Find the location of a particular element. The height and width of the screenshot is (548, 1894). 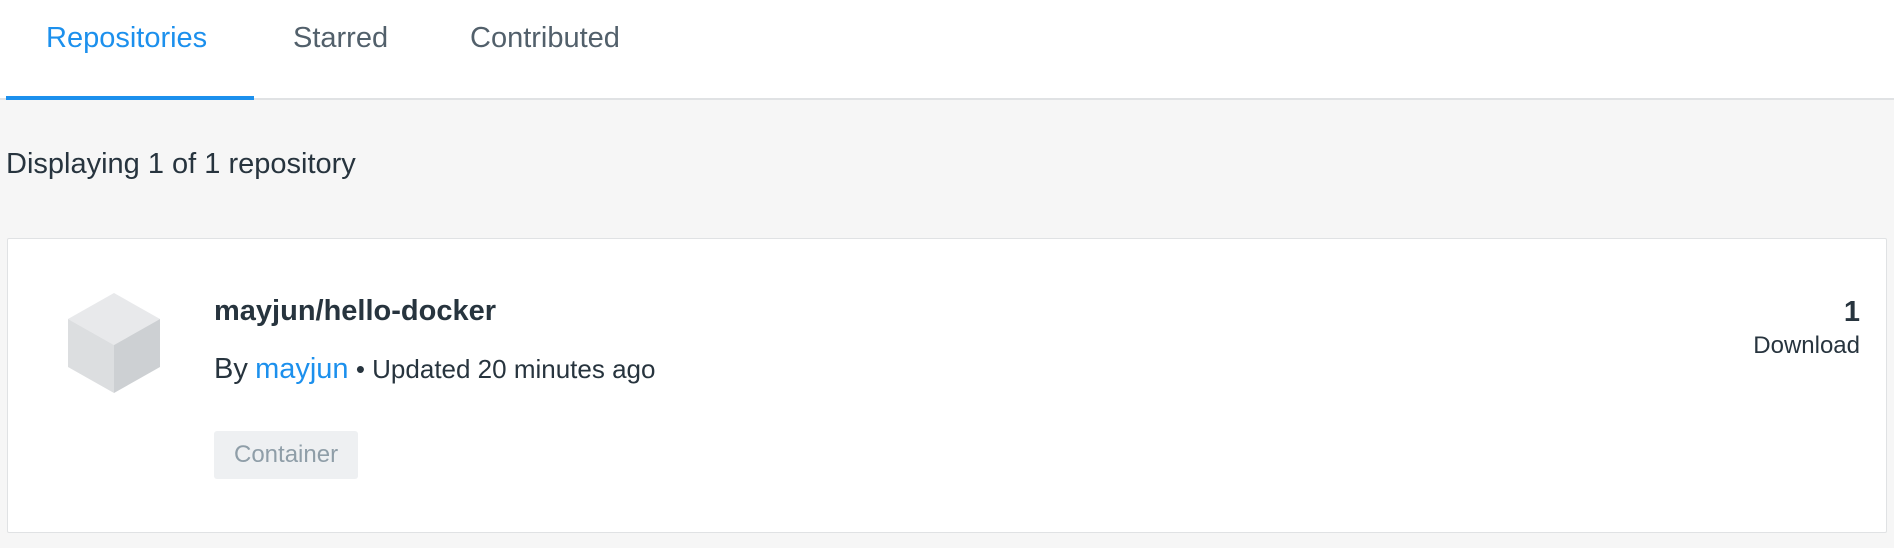

downloads-count: 1 is located at coordinates (1851, 312).